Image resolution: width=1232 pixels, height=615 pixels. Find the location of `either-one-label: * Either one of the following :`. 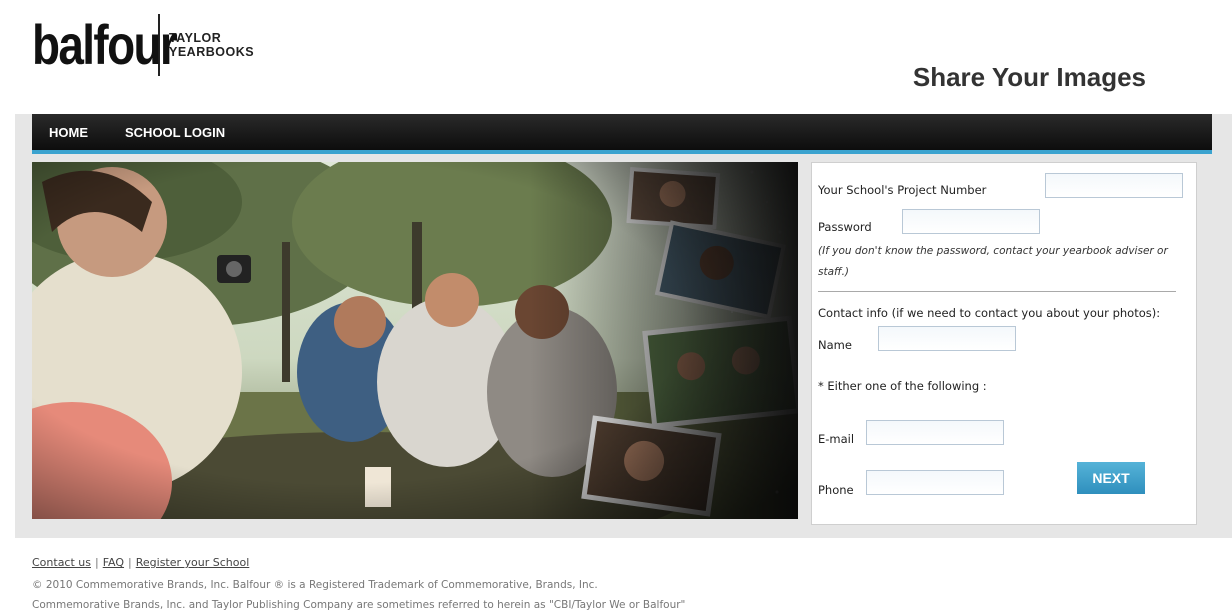

either-one-label: * Either one of the following : is located at coordinates (902, 386).